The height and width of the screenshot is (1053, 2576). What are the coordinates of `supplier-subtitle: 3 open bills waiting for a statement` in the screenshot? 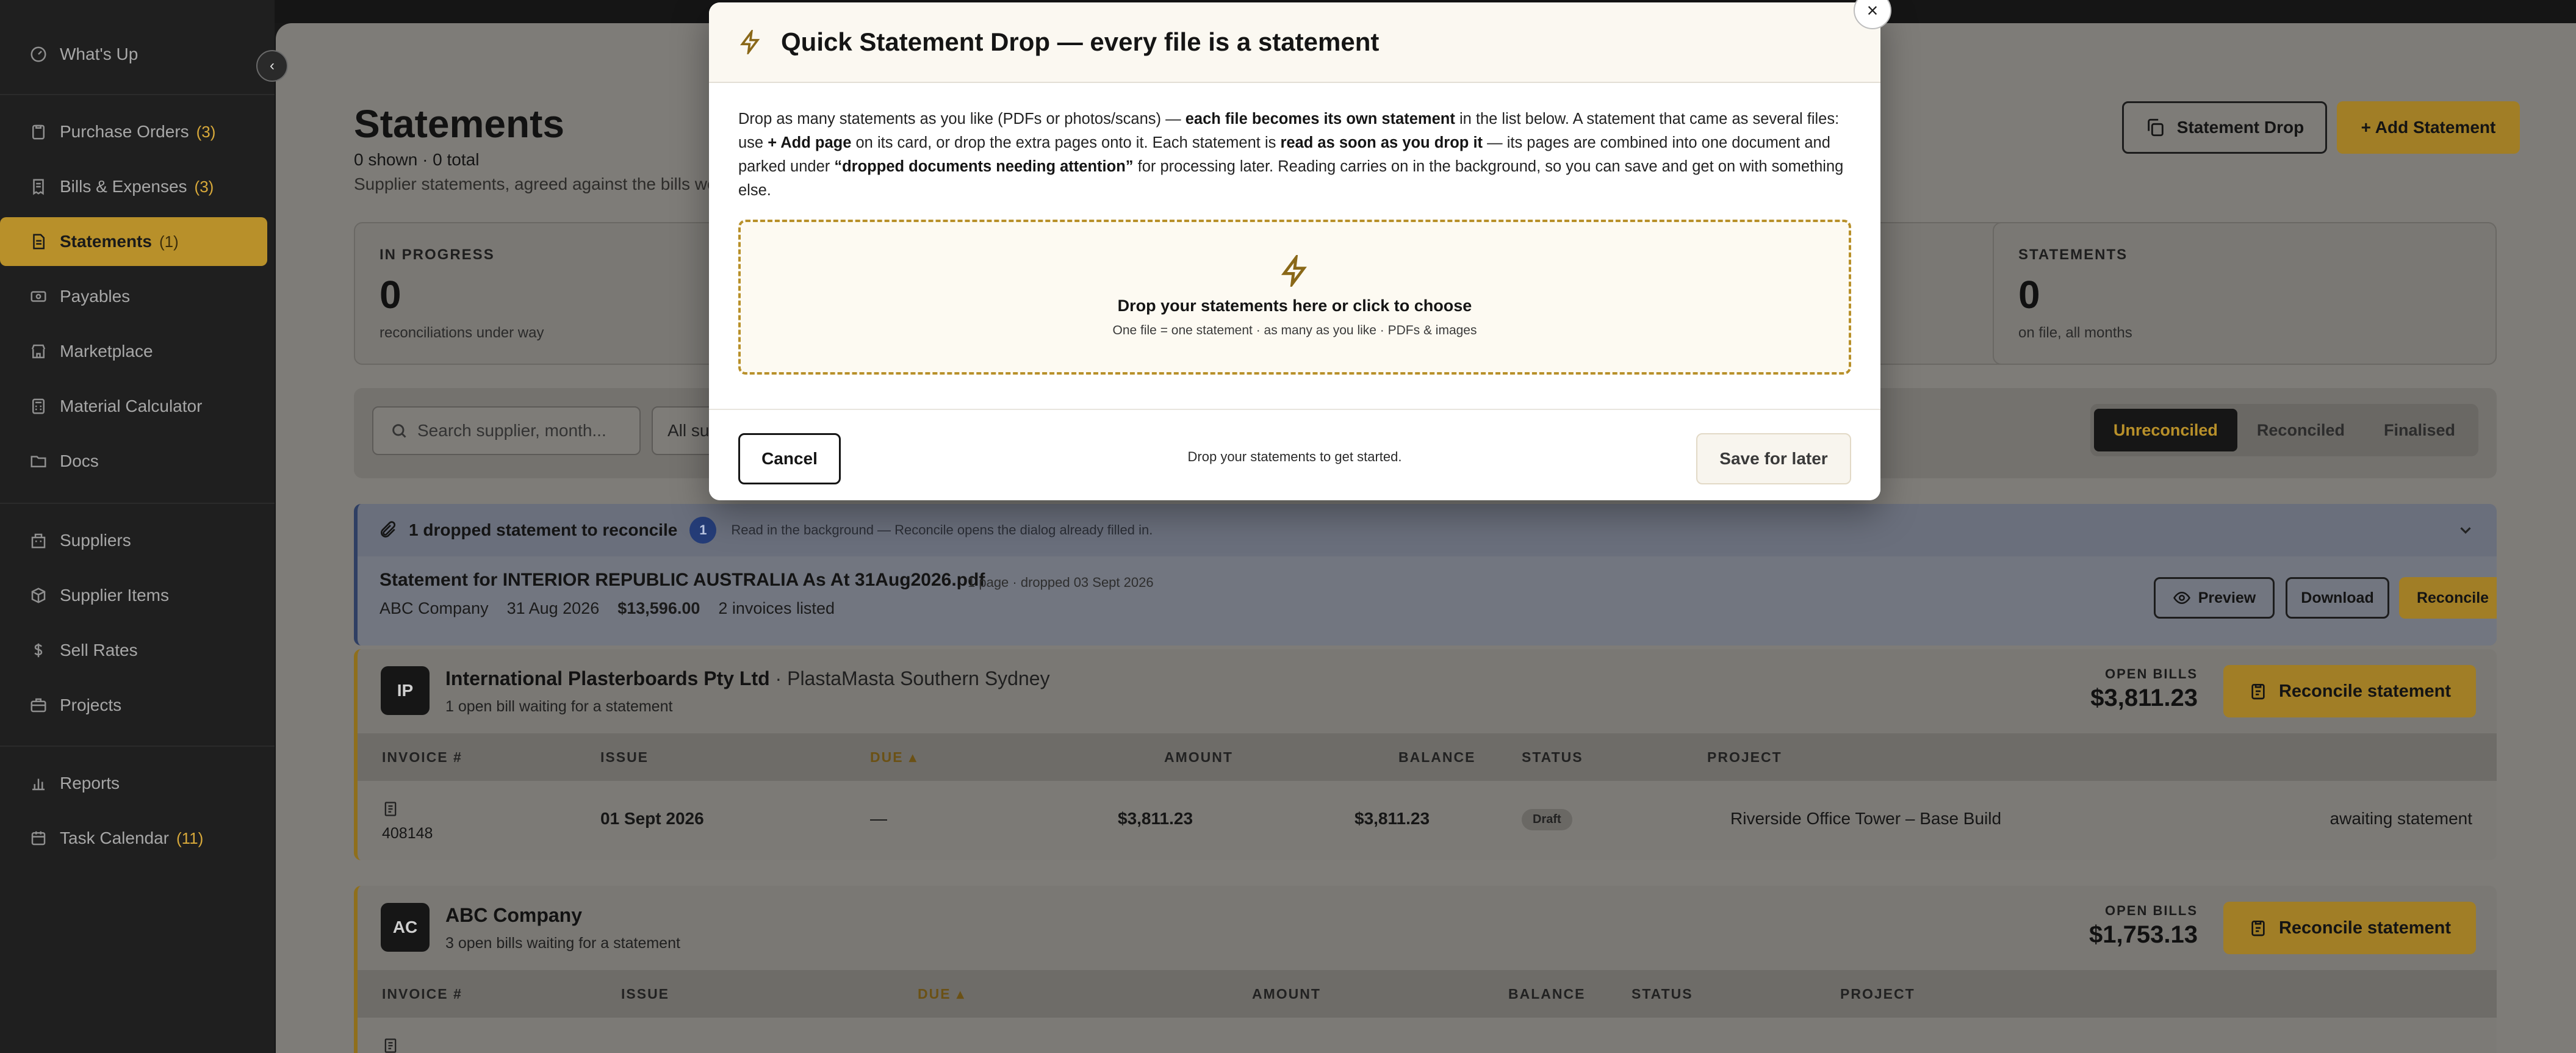 It's located at (562, 943).